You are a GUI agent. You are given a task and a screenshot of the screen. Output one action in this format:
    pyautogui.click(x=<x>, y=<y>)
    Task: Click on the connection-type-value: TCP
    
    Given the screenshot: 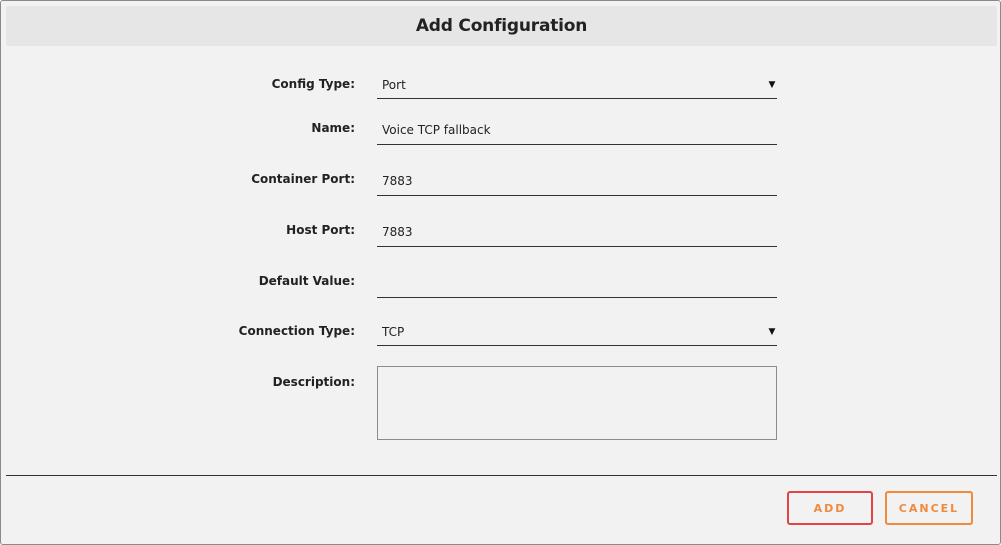 What is the action you would take?
    pyautogui.click(x=393, y=331)
    